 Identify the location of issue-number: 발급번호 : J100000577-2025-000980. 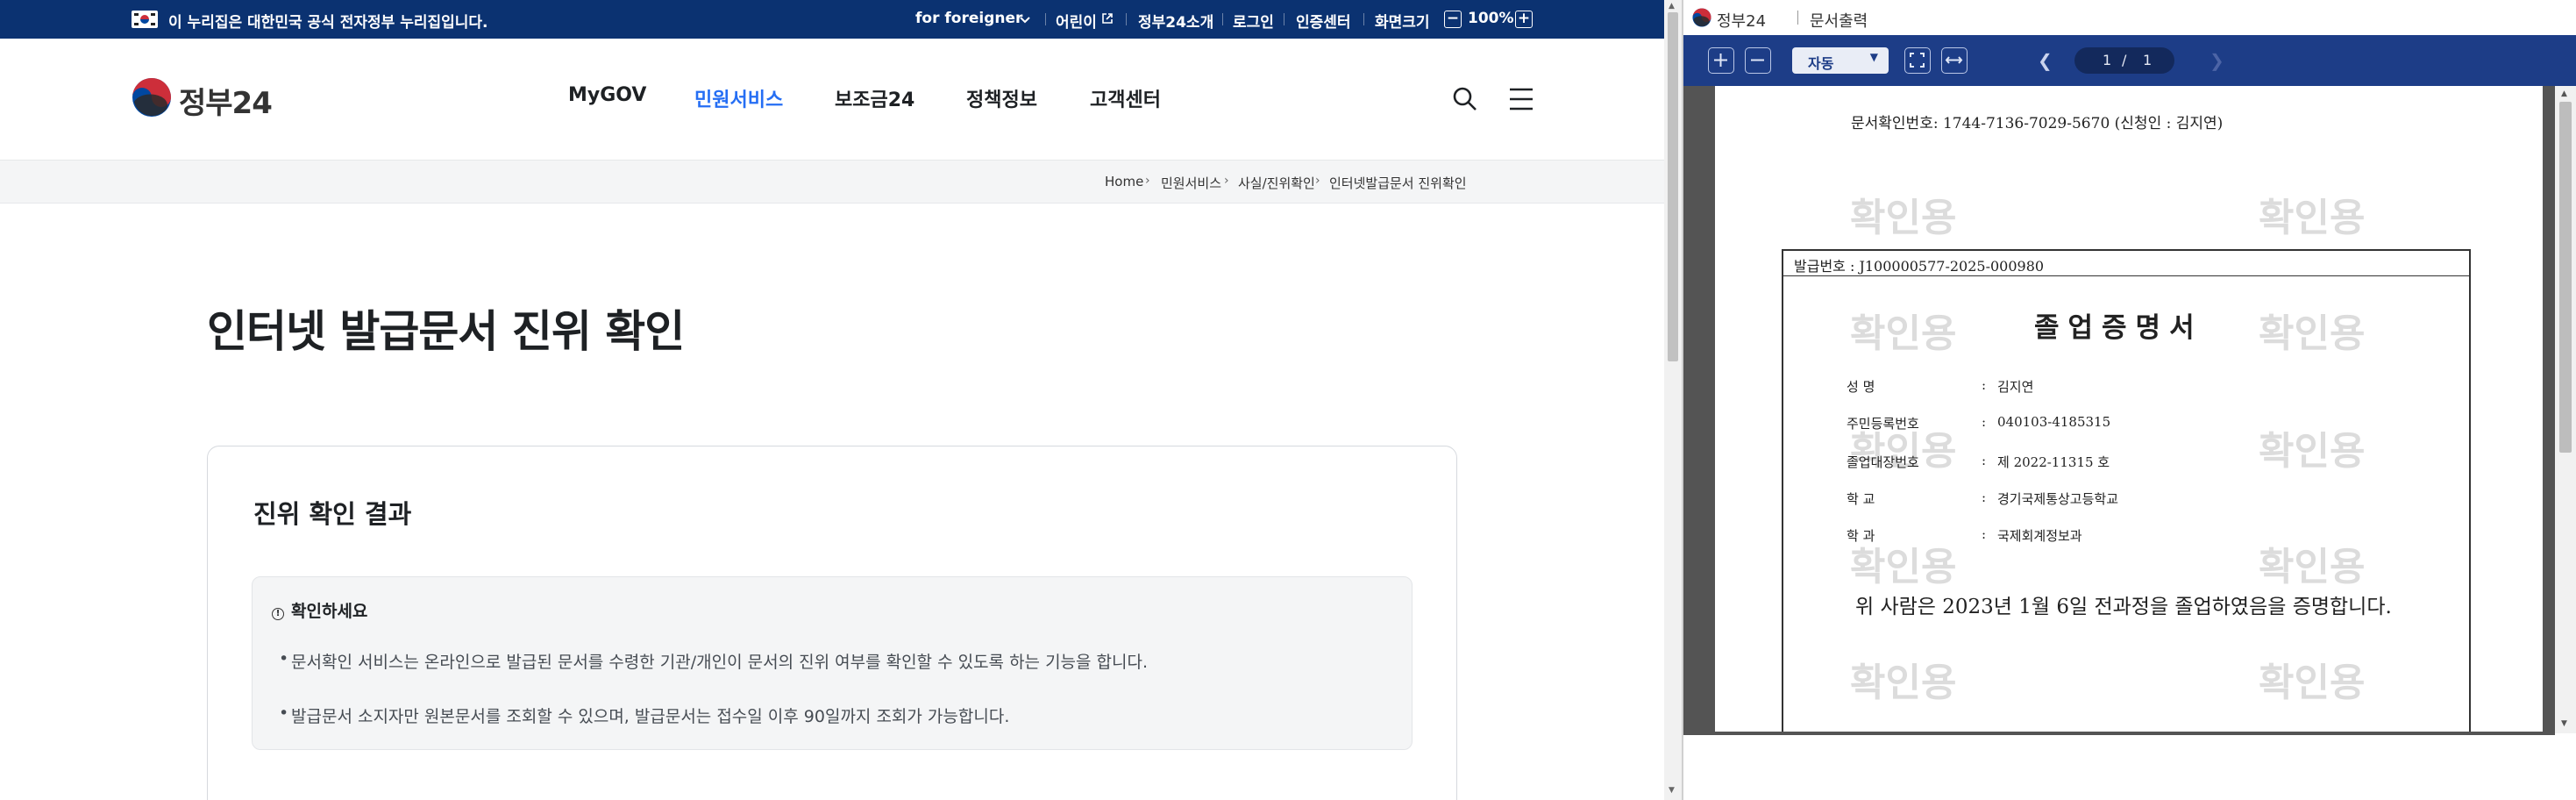
(1919, 266).